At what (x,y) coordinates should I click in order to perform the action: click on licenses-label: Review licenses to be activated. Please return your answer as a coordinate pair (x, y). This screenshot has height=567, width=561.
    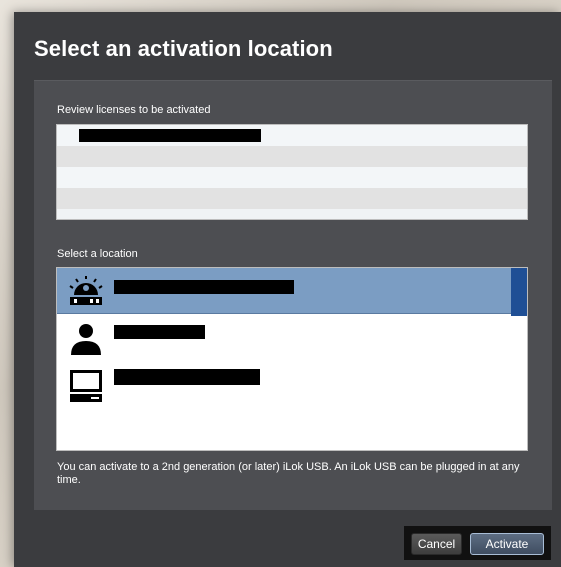
    Looking at the image, I should click on (134, 110).